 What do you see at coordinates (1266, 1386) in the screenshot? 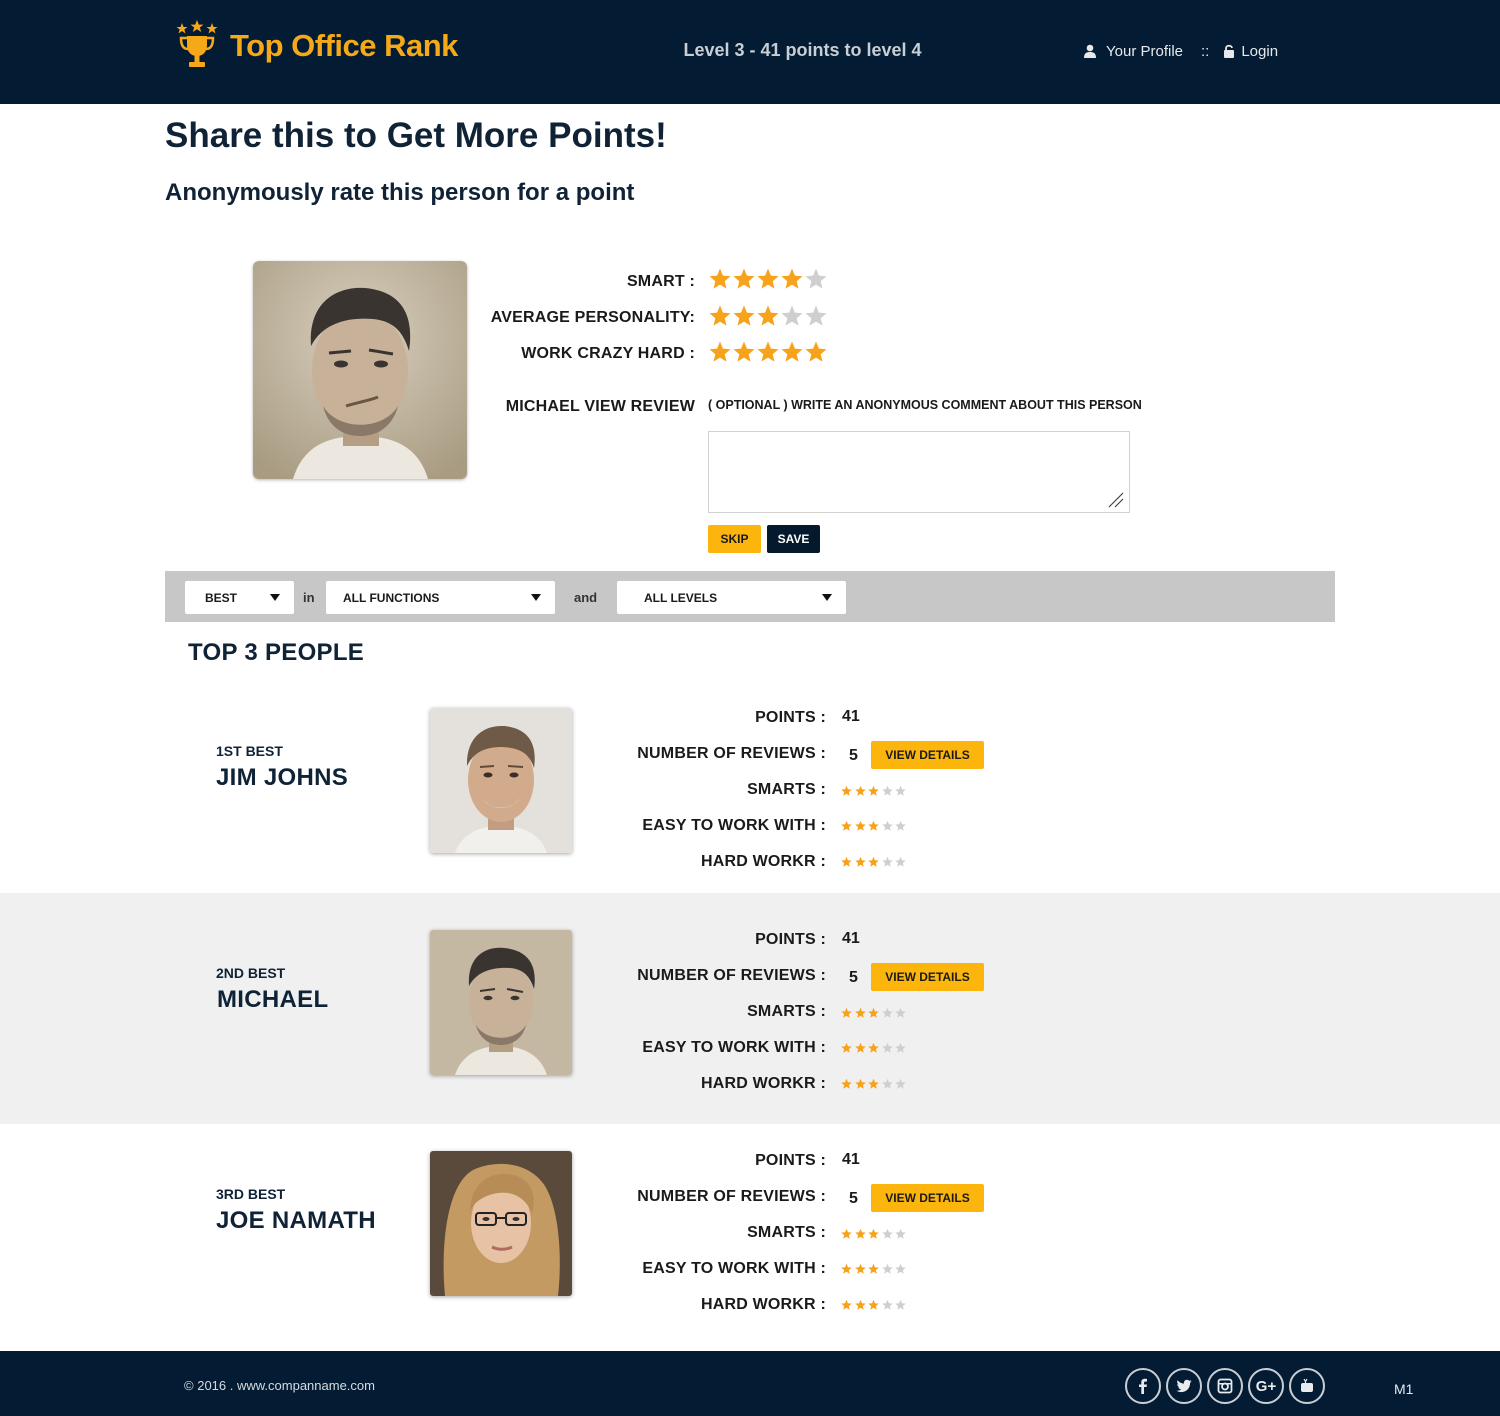
I see `google-plus-icon: G+` at bounding box center [1266, 1386].